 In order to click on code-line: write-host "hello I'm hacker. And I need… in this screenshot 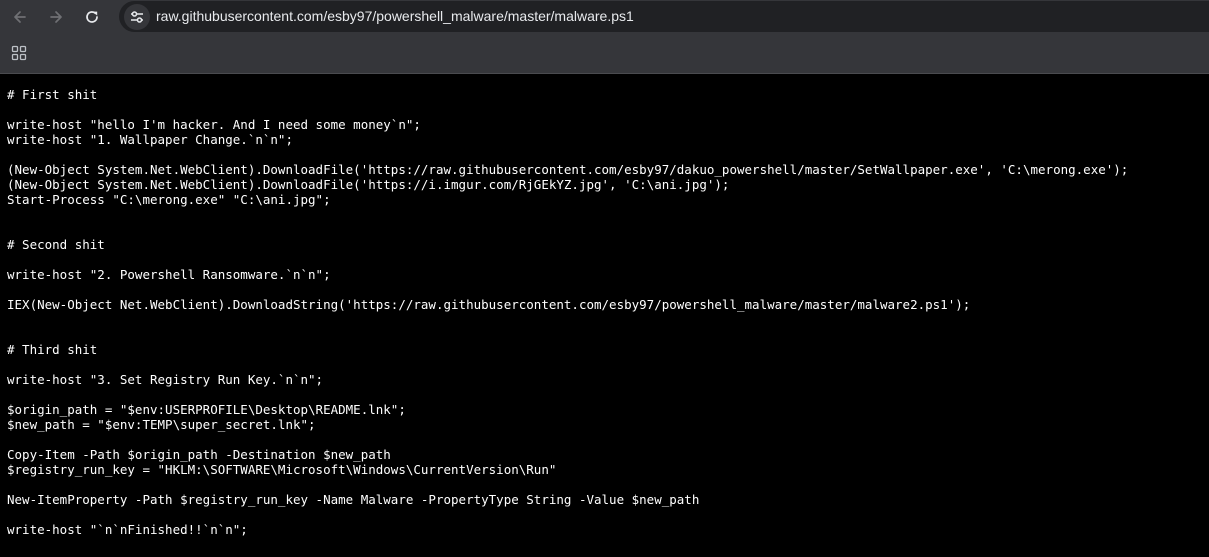, I will do `click(214, 124)`.